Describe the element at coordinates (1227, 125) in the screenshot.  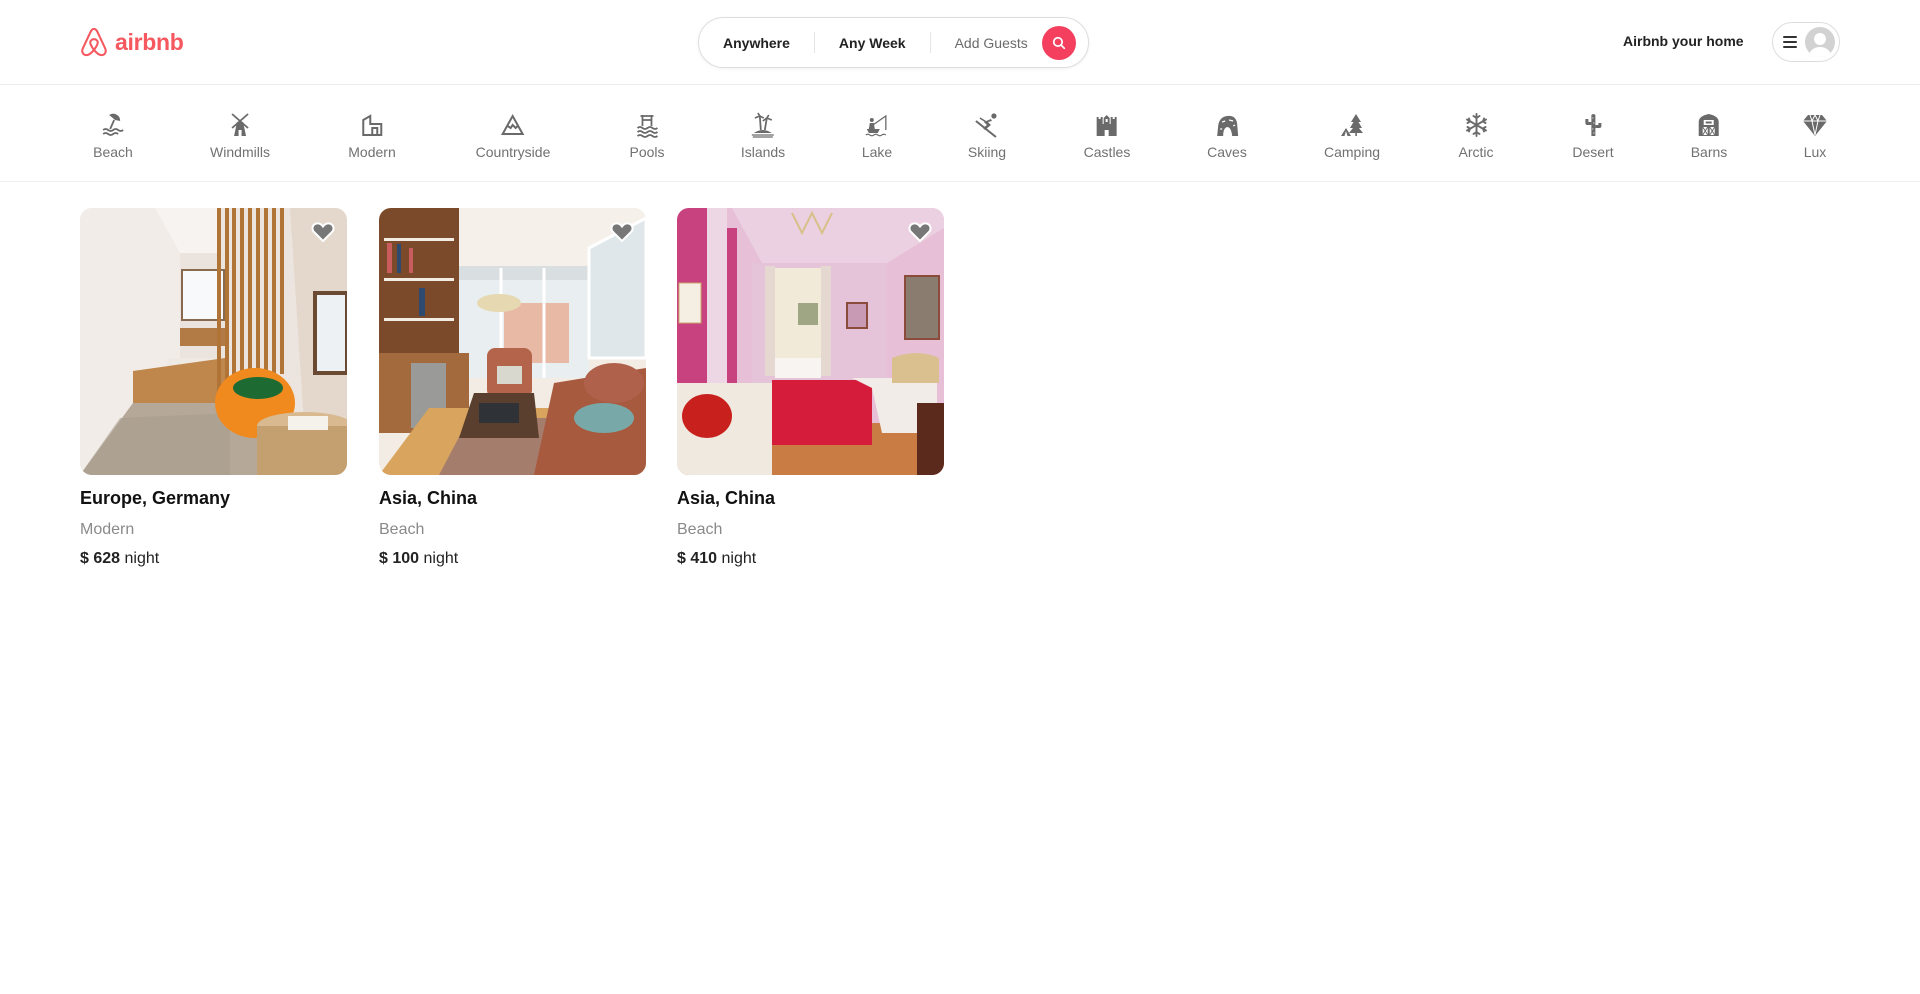
I see `cave-icon` at that location.